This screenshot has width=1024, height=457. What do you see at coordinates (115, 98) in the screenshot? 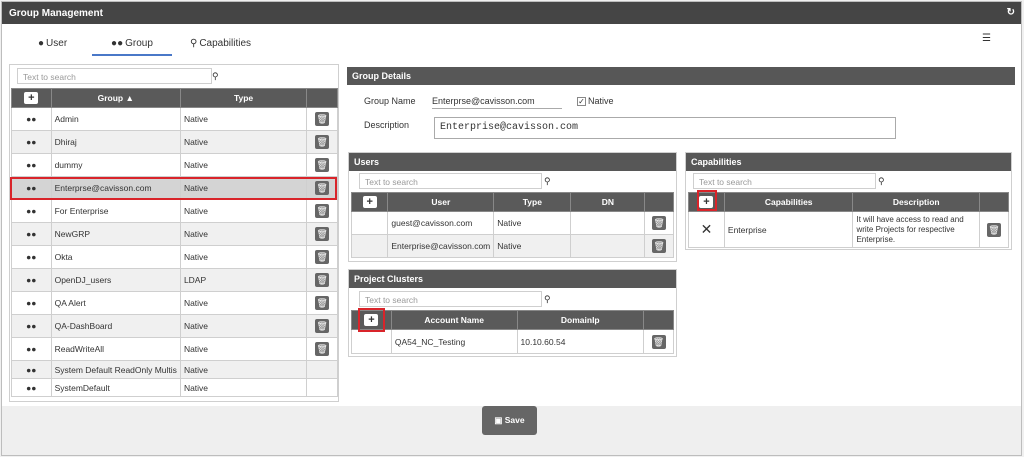
I see `col-group: Group ▲` at bounding box center [115, 98].